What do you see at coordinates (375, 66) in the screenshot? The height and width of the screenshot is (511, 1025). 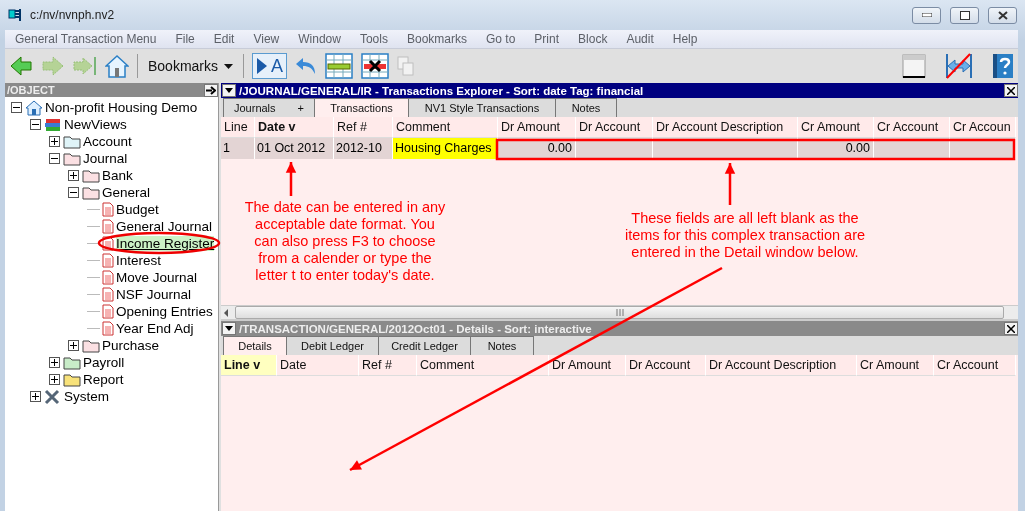 I see `delete-row-icon` at bounding box center [375, 66].